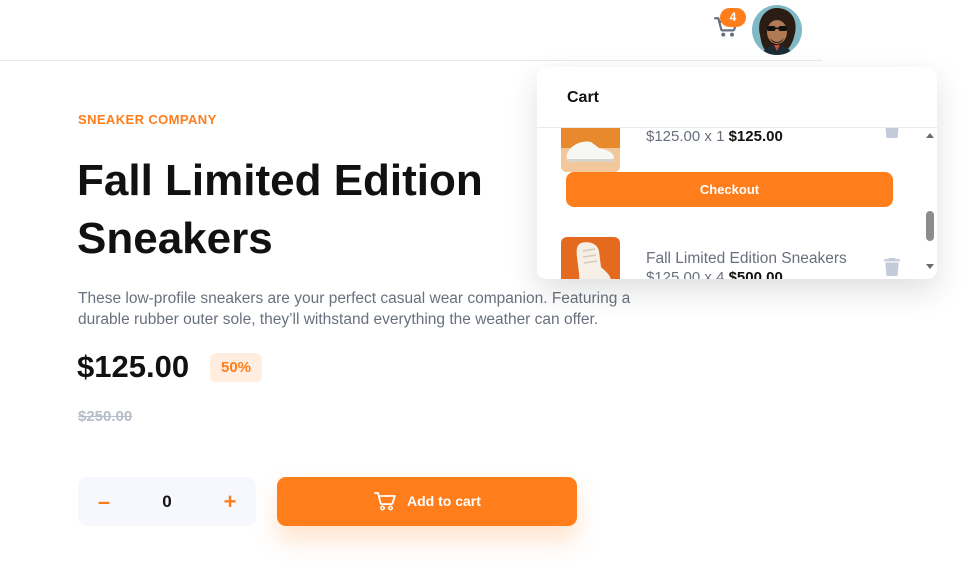  I want to click on cart-item-price-line: $125.00 x 1 $125.00, so click(714, 136).